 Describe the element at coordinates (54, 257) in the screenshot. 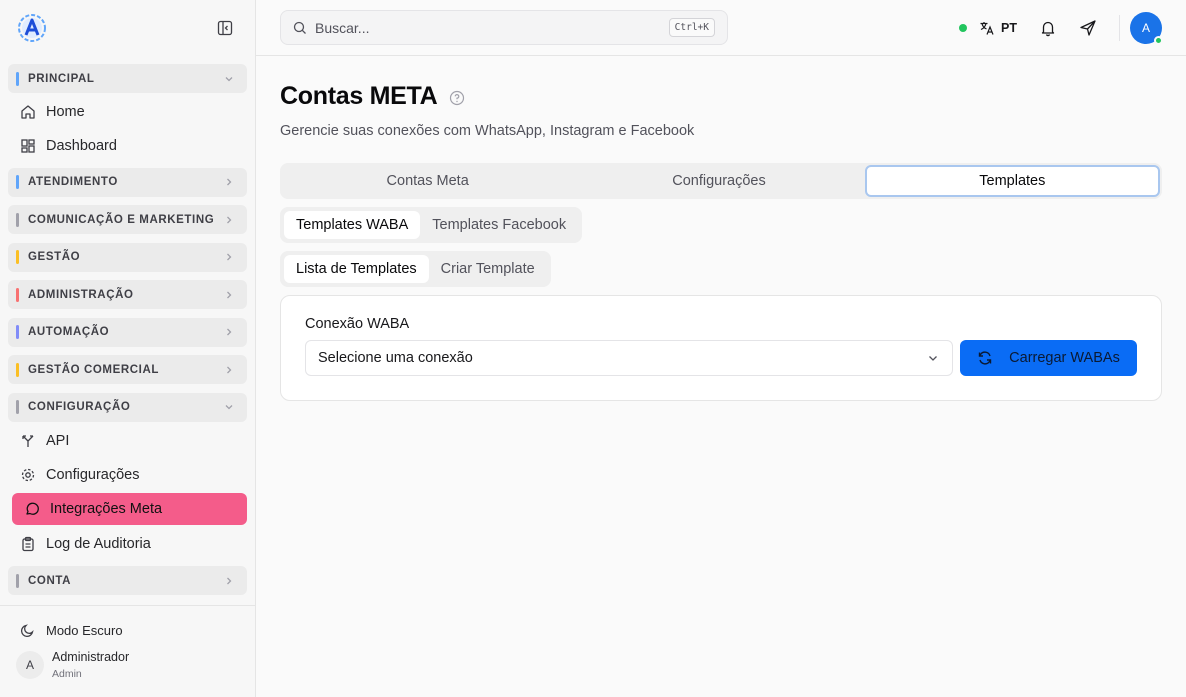

I see `group-label: GESTÃO` at that location.